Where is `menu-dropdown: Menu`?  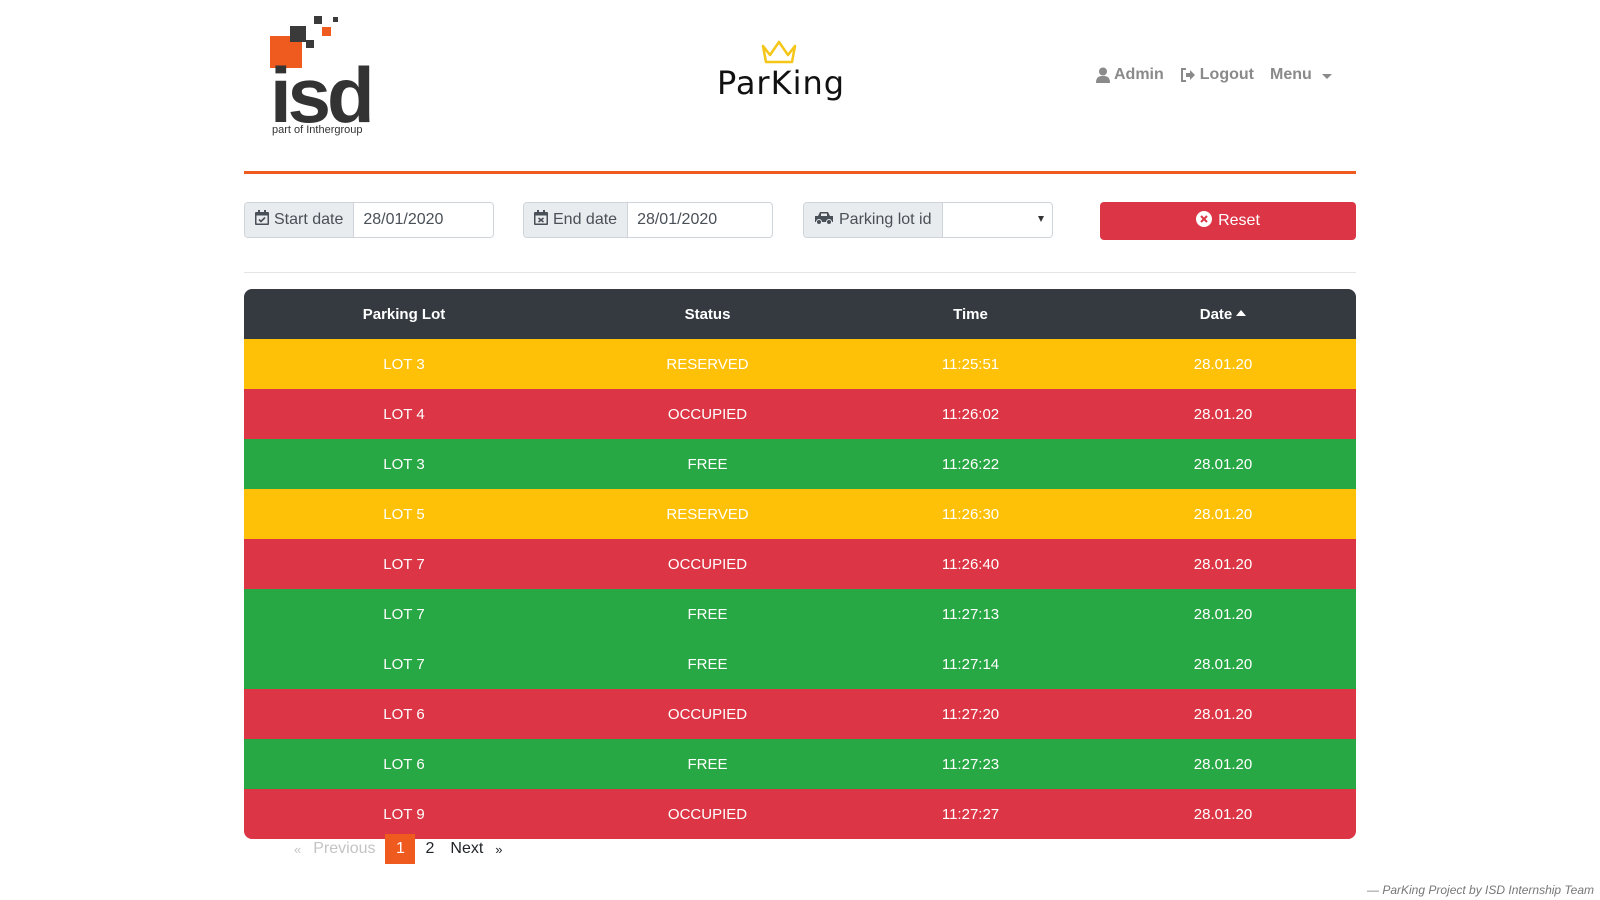
menu-dropdown: Menu is located at coordinates (1301, 75).